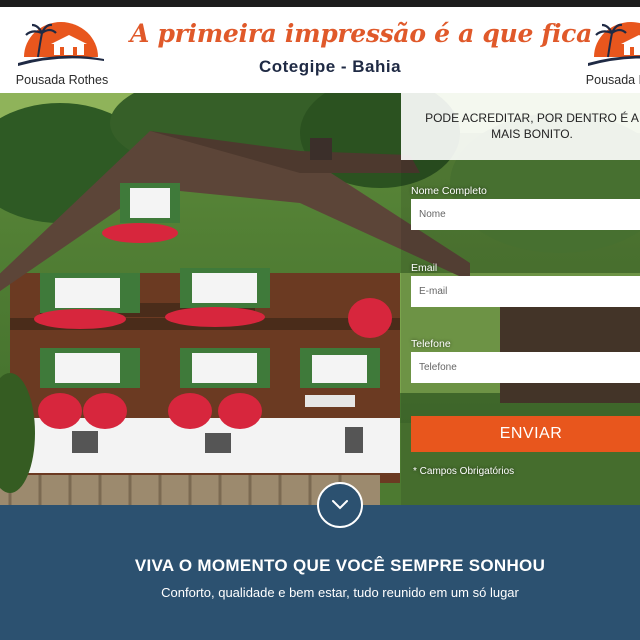  I want to click on email-label: Email, so click(424, 268).